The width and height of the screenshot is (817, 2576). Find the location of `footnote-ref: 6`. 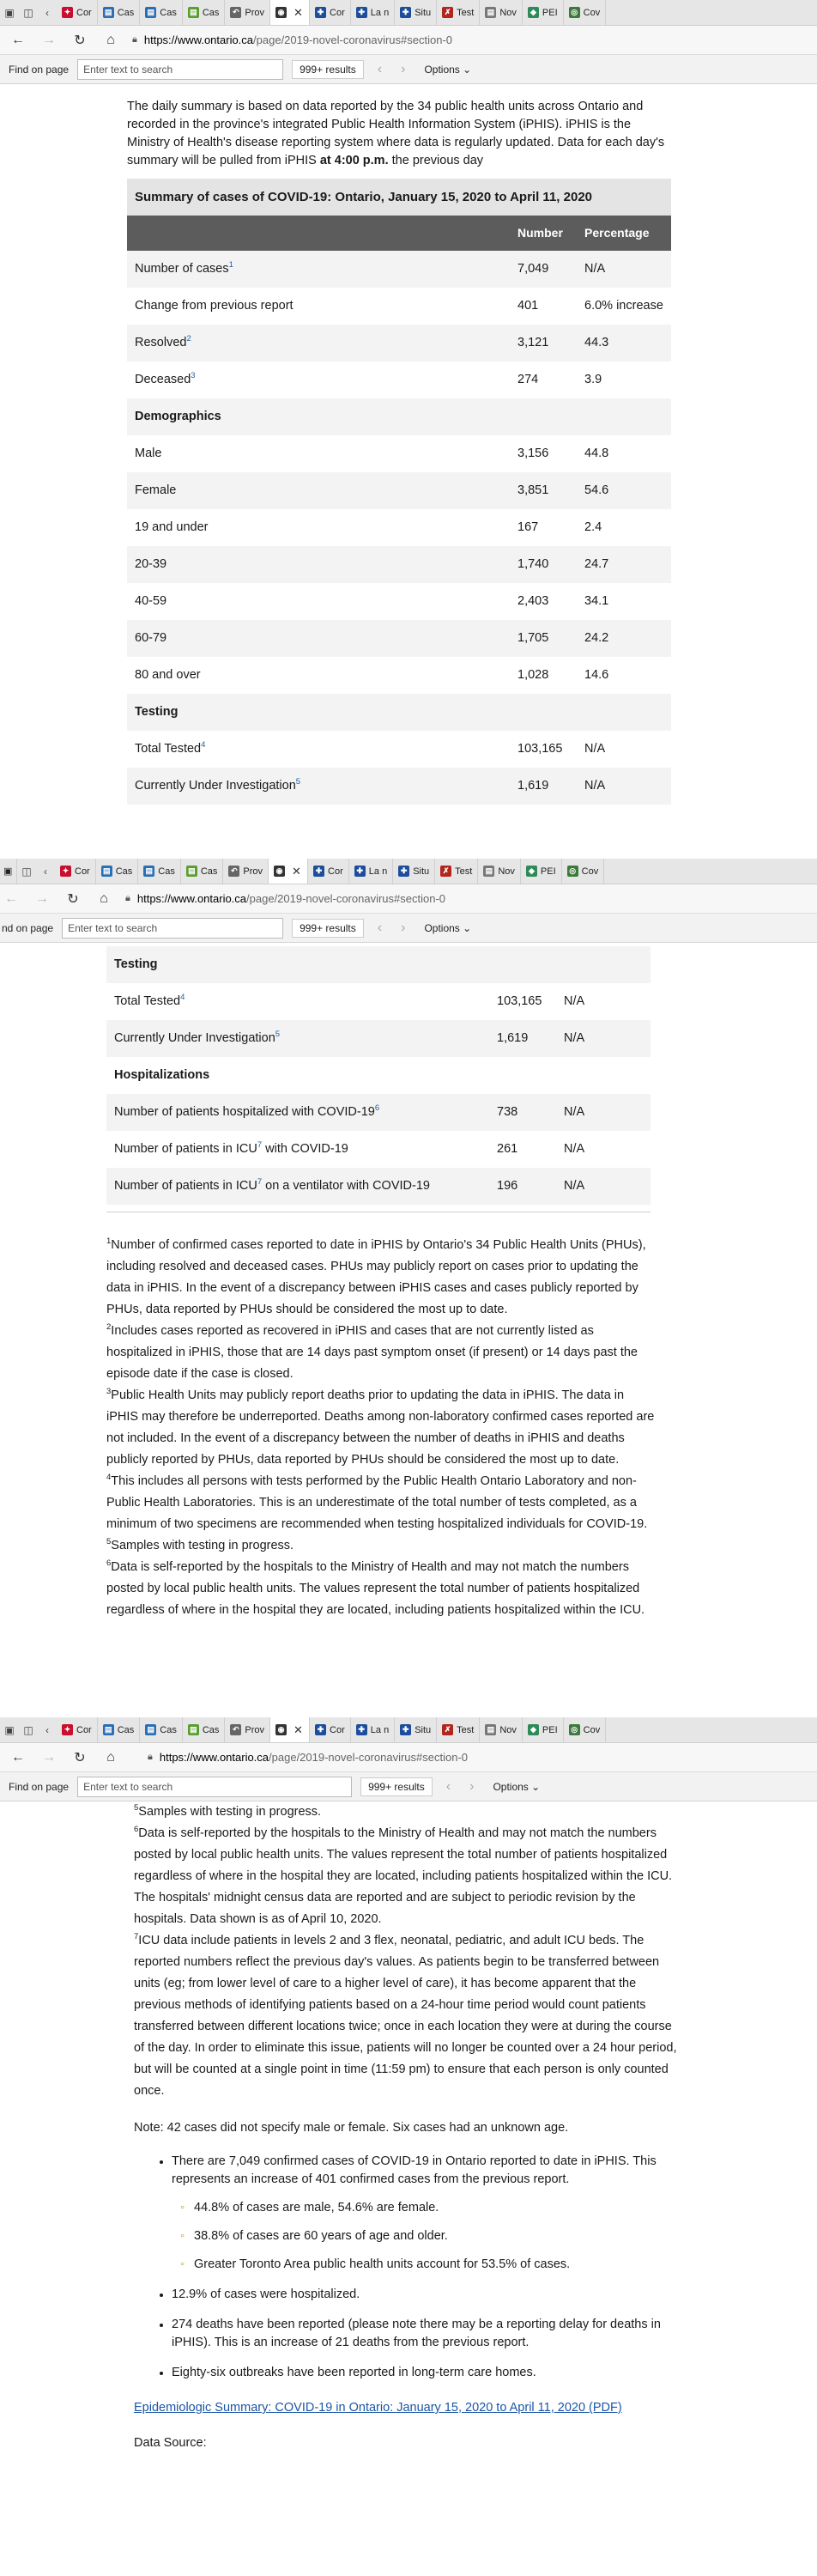

footnote-ref: 6 is located at coordinates (377, 1108).